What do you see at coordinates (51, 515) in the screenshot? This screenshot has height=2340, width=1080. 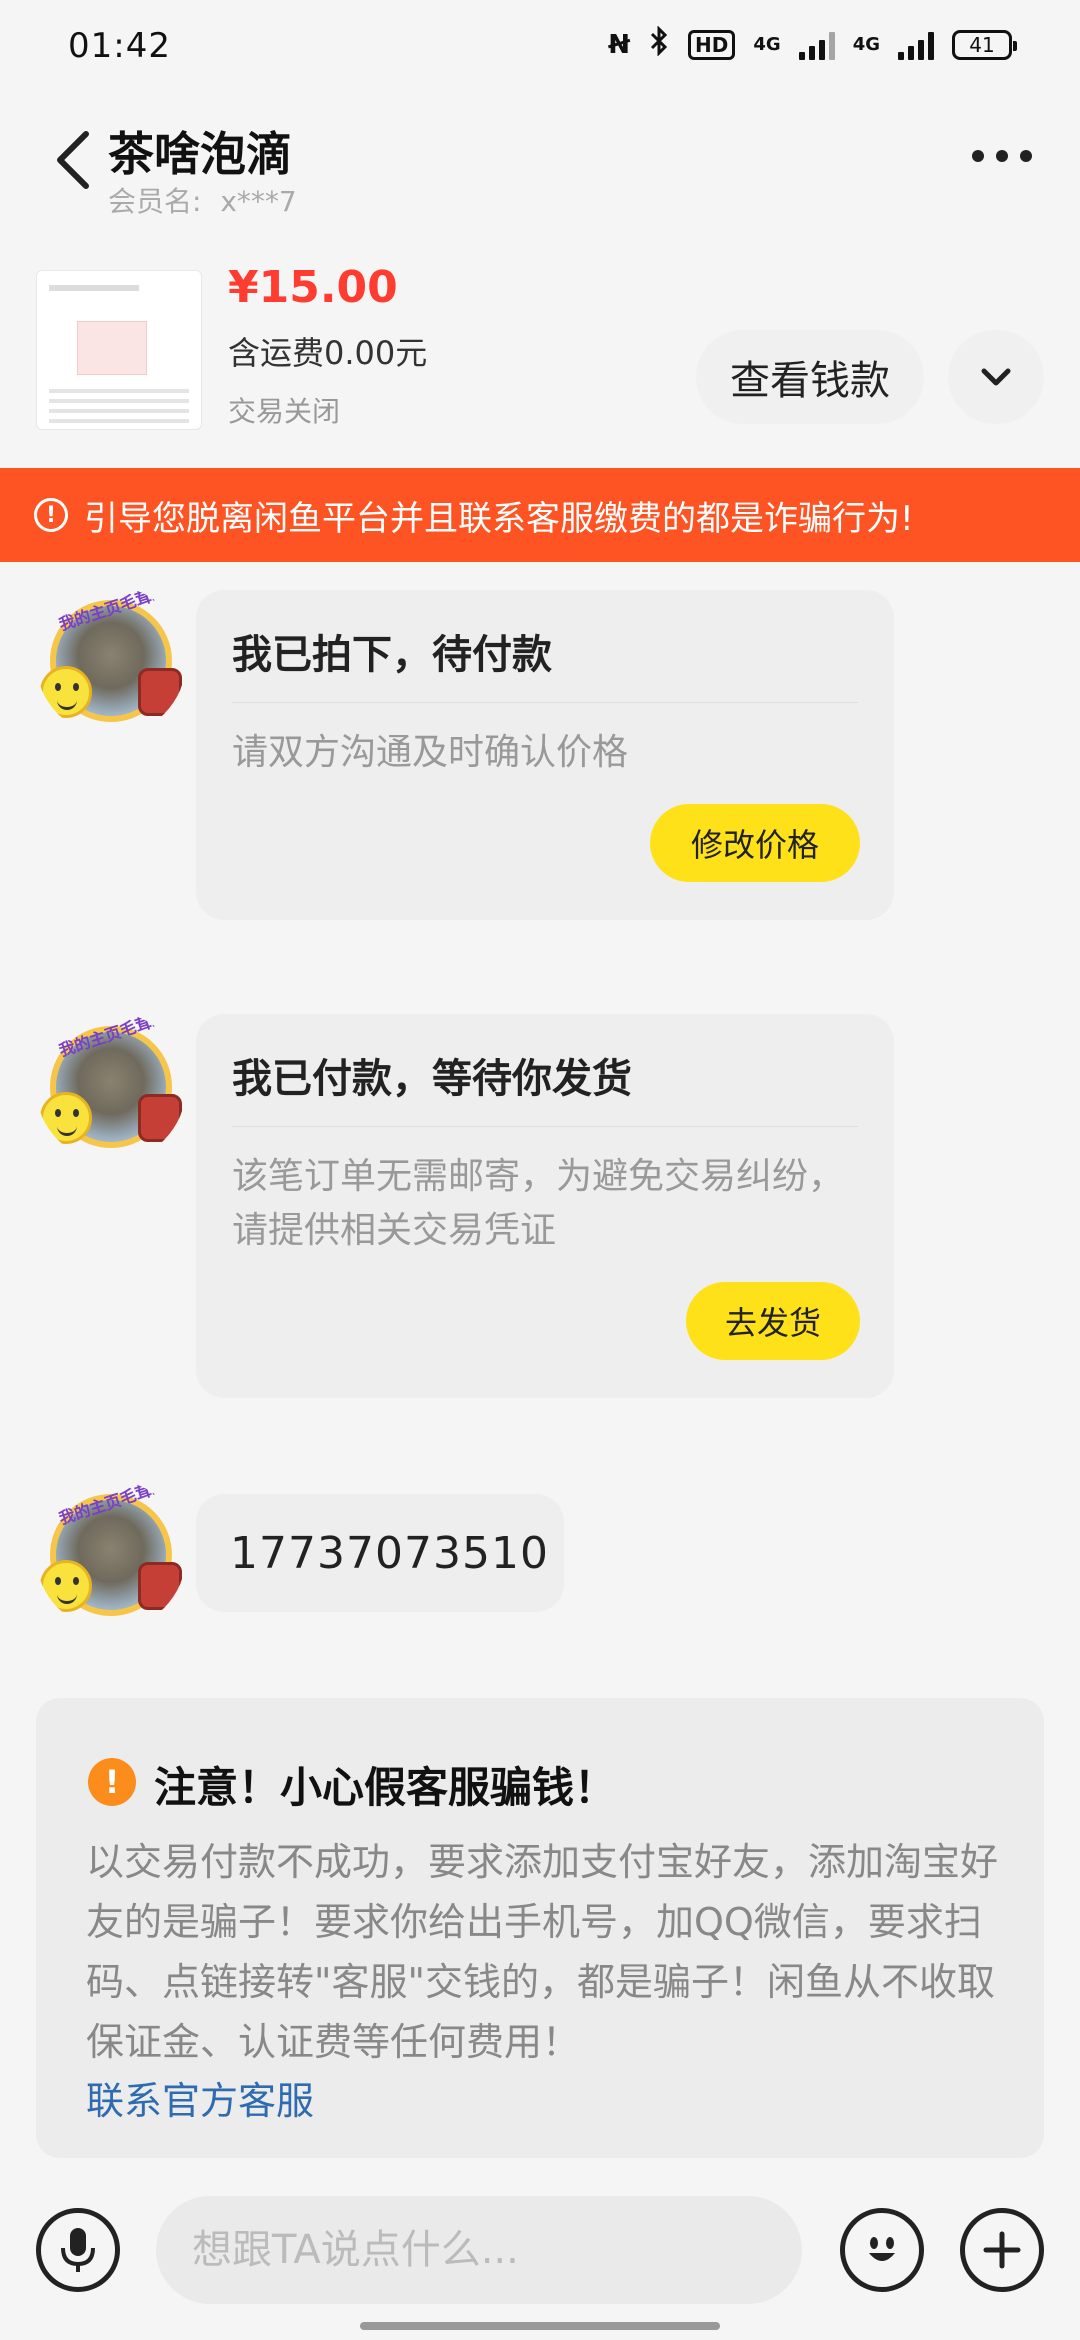 I see `warning-icon: !` at bounding box center [51, 515].